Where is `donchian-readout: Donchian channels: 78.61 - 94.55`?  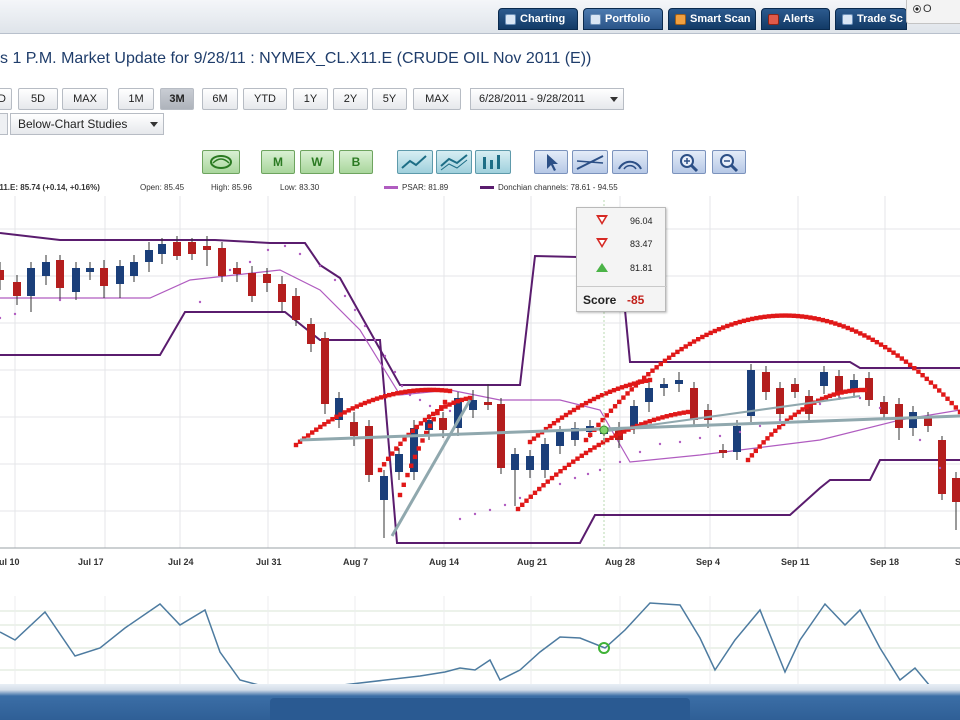 donchian-readout: Donchian channels: 78.61 - 94.55 is located at coordinates (558, 187).